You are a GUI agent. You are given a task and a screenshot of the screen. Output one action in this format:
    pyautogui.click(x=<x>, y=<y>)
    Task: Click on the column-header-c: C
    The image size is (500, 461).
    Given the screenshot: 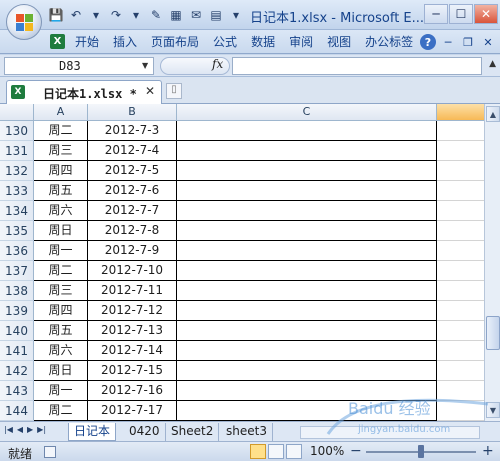 What is the action you would take?
    pyautogui.click(x=307, y=112)
    